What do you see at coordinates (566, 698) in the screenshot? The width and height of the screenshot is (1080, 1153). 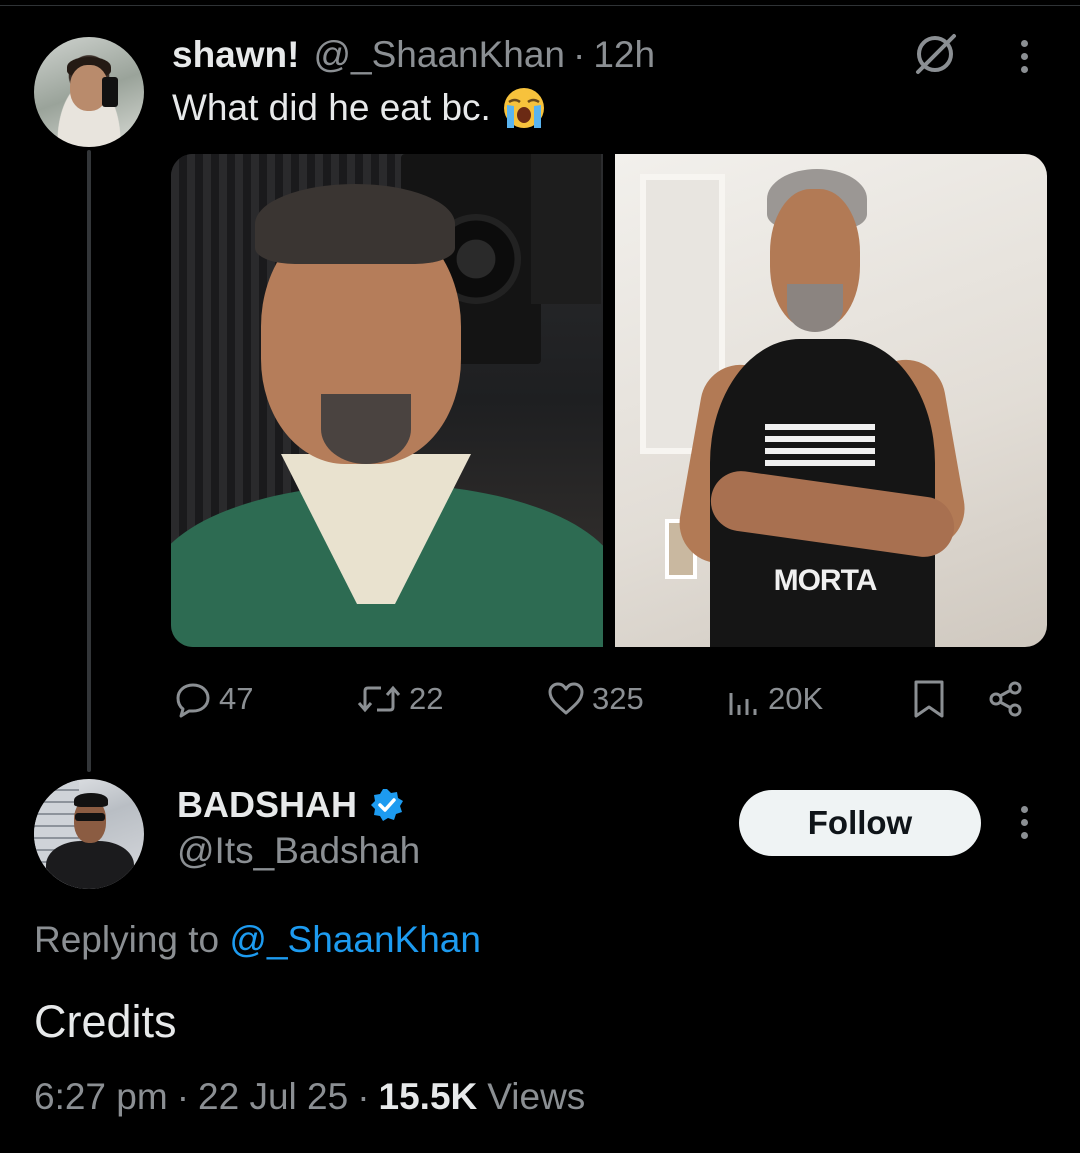 I see `like-icon` at bounding box center [566, 698].